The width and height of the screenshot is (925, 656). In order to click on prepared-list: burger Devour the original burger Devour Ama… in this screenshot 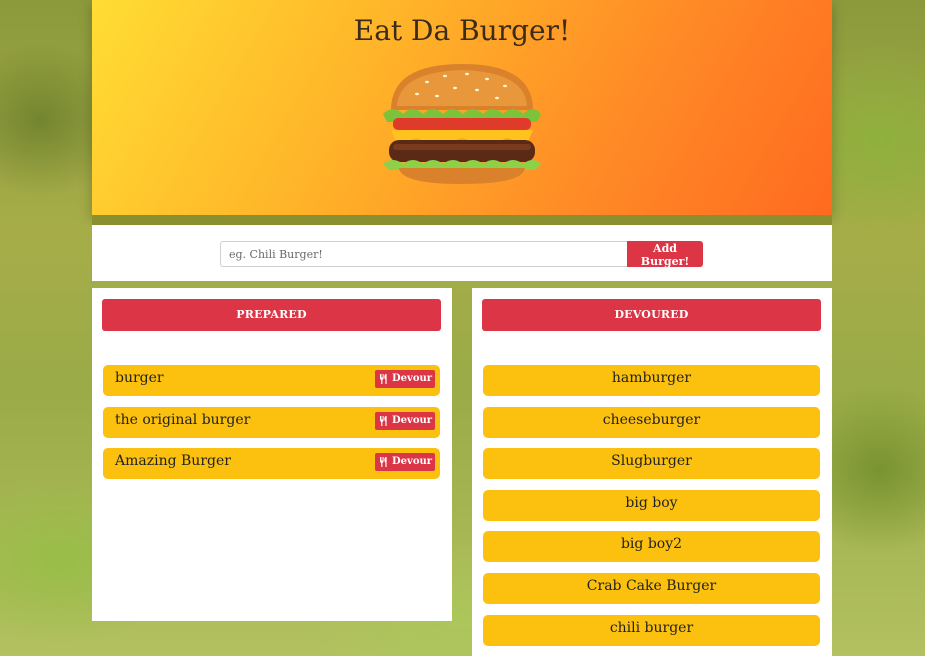, I will do `click(271, 427)`.